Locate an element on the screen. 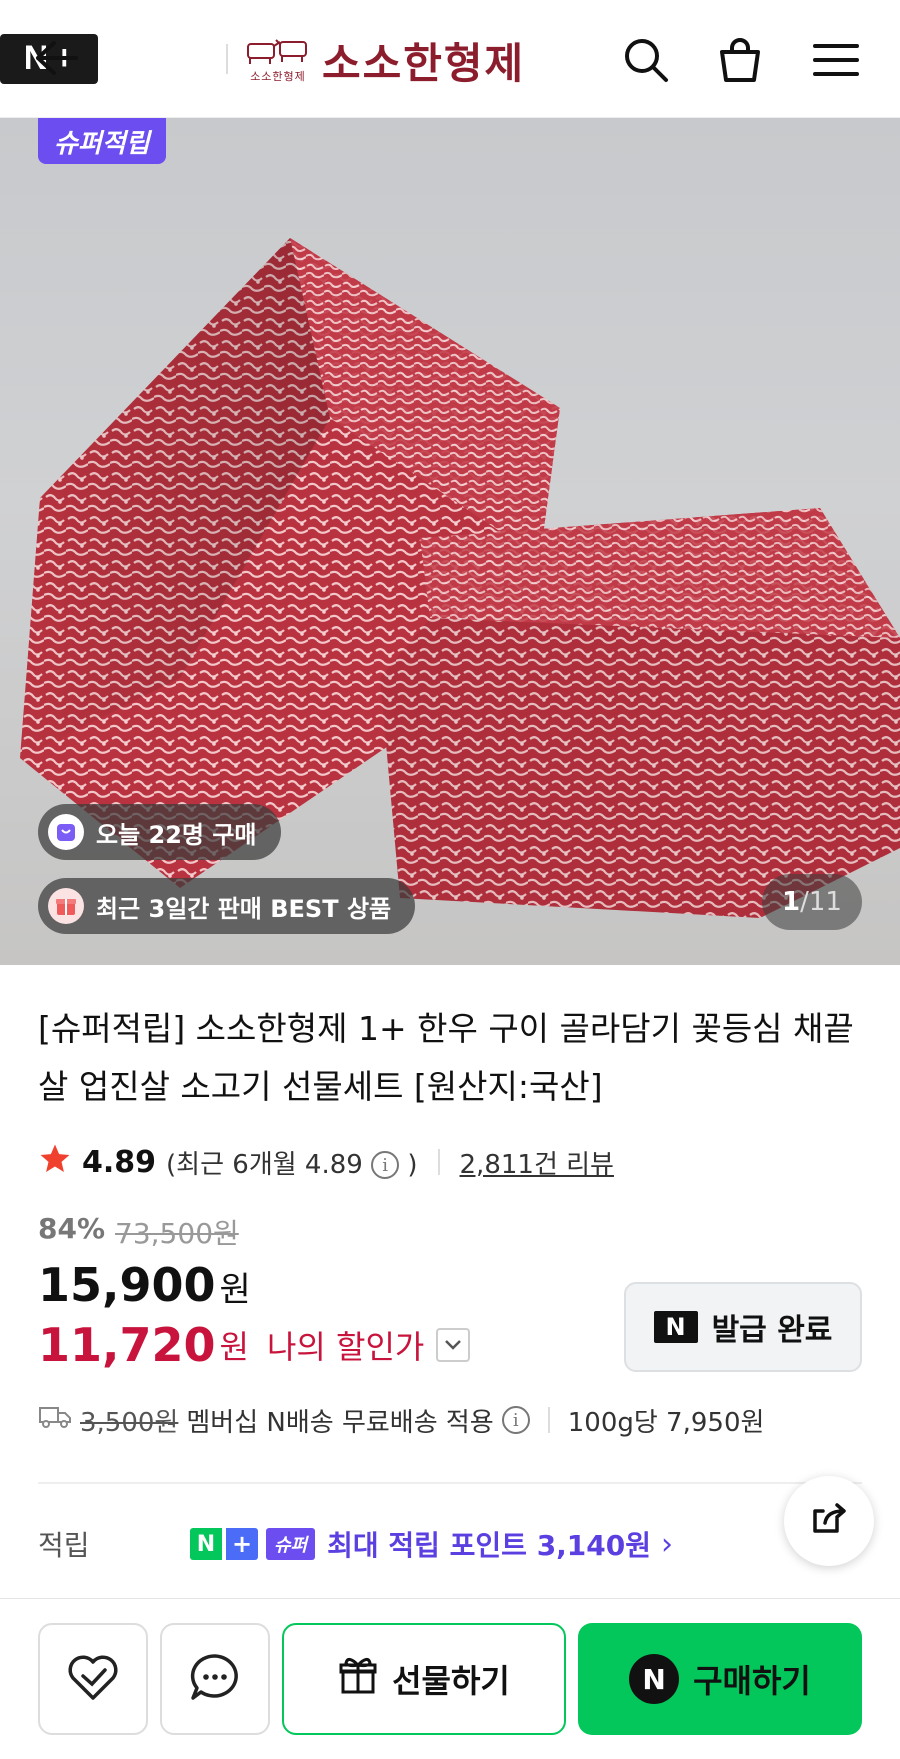  naver-pay-icon: N is located at coordinates (654, 1679).